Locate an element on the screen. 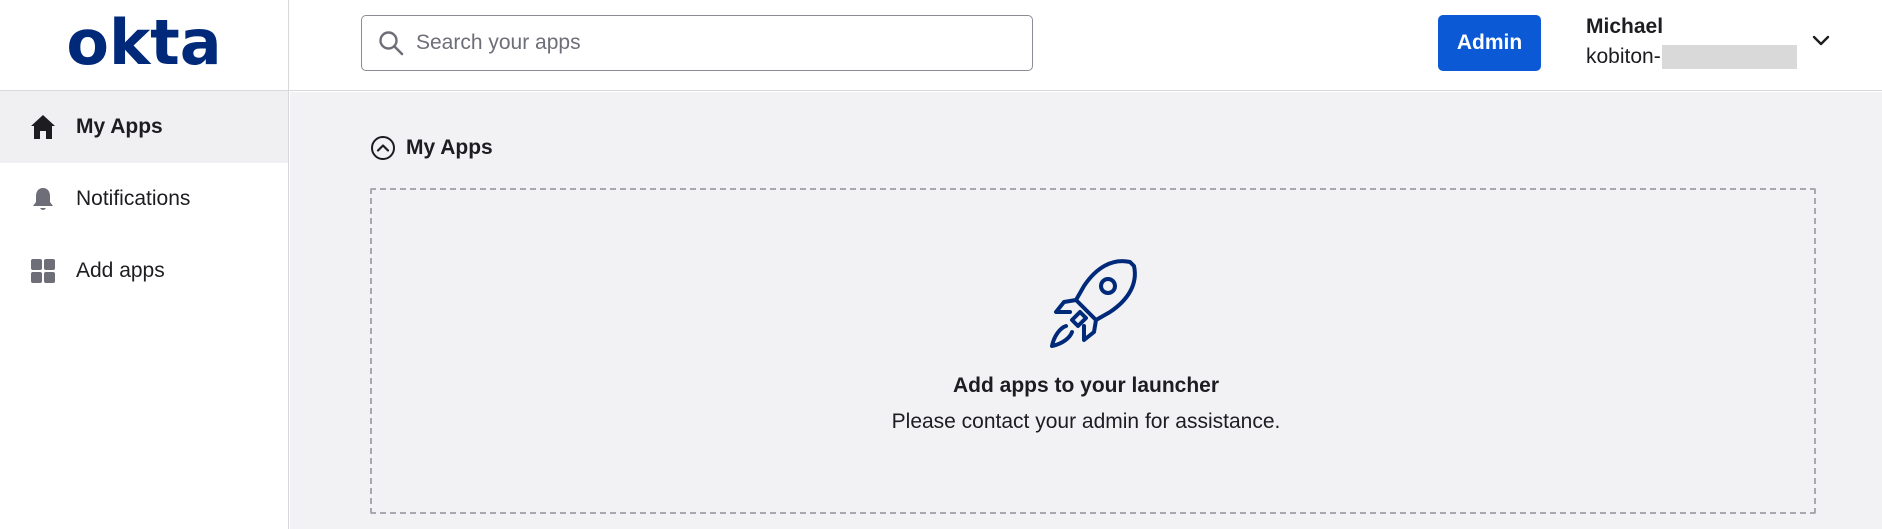 This screenshot has width=1882, height=529. search-box is located at coordinates (697, 43).